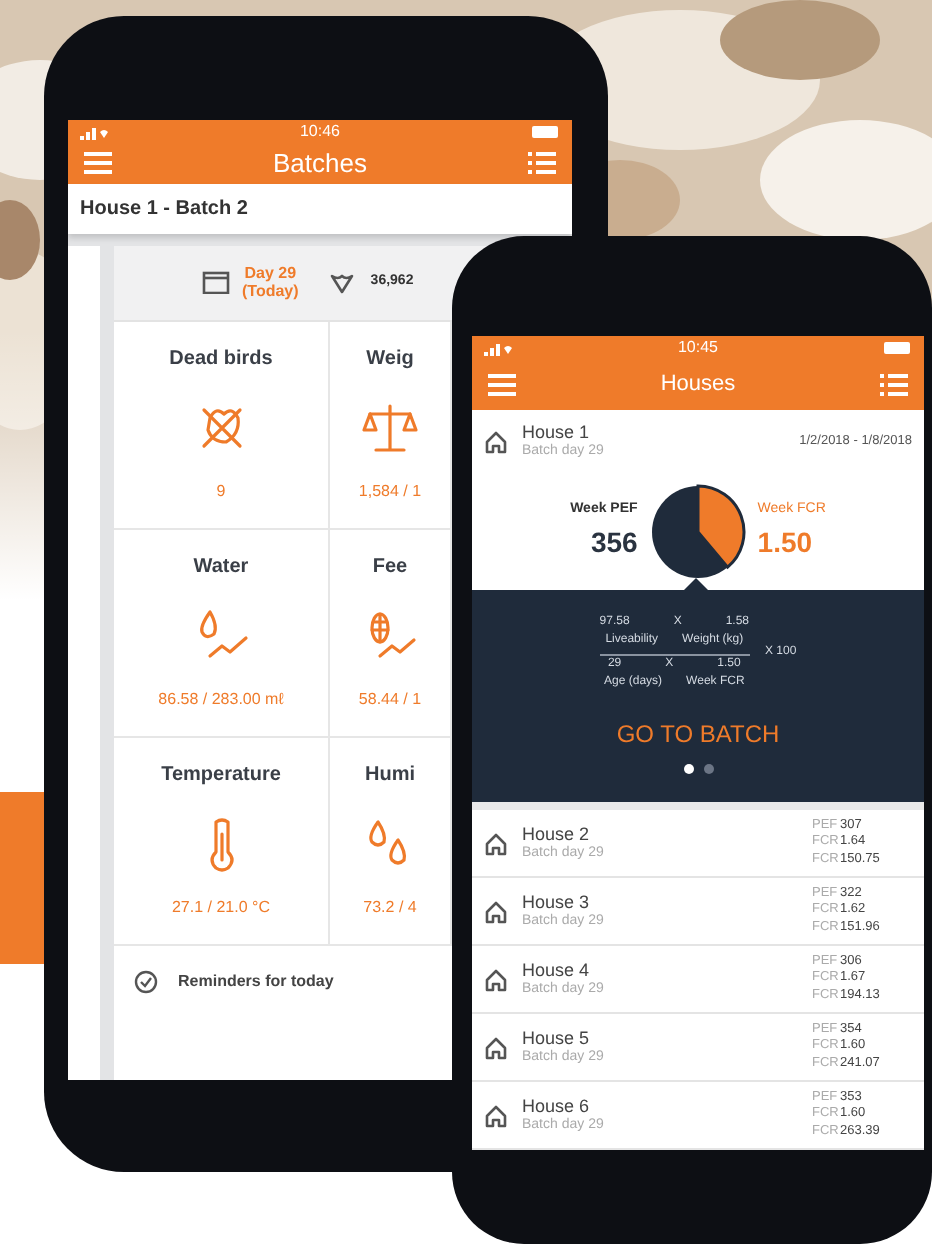 This screenshot has height=1244, width=932. Describe the element at coordinates (320, 208) in the screenshot. I see `batch-title: House 1 - Batch 2` at that location.